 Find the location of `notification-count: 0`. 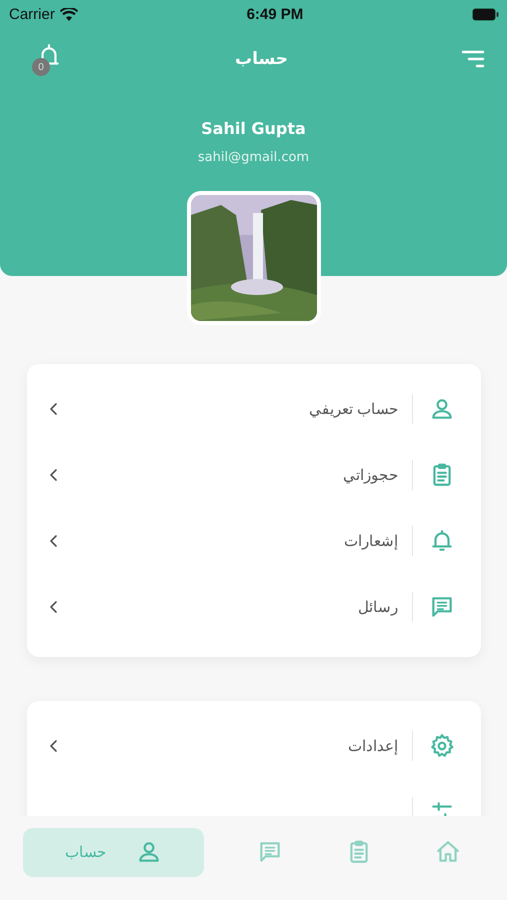

notification-count: 0 is located at coordinates (41, 67).